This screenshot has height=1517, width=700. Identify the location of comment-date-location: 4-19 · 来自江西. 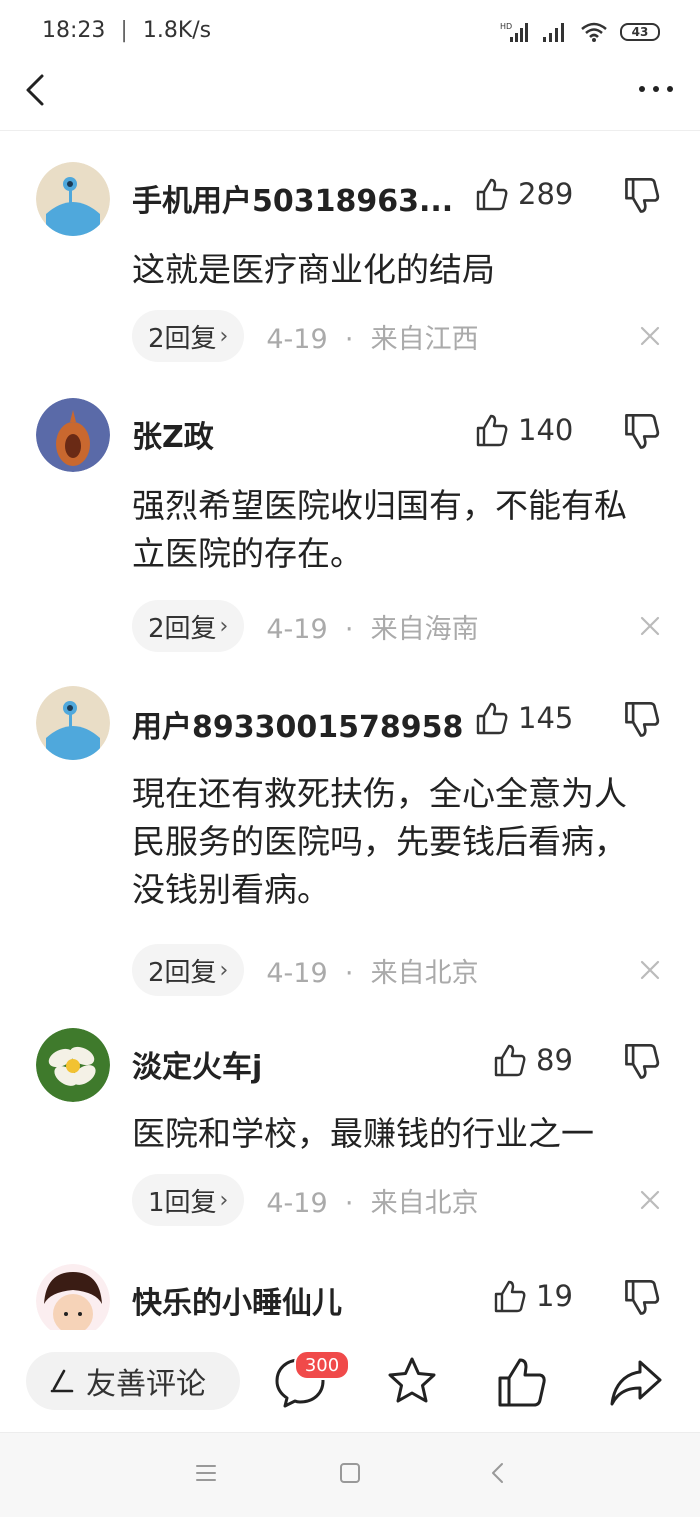
(372, 339).